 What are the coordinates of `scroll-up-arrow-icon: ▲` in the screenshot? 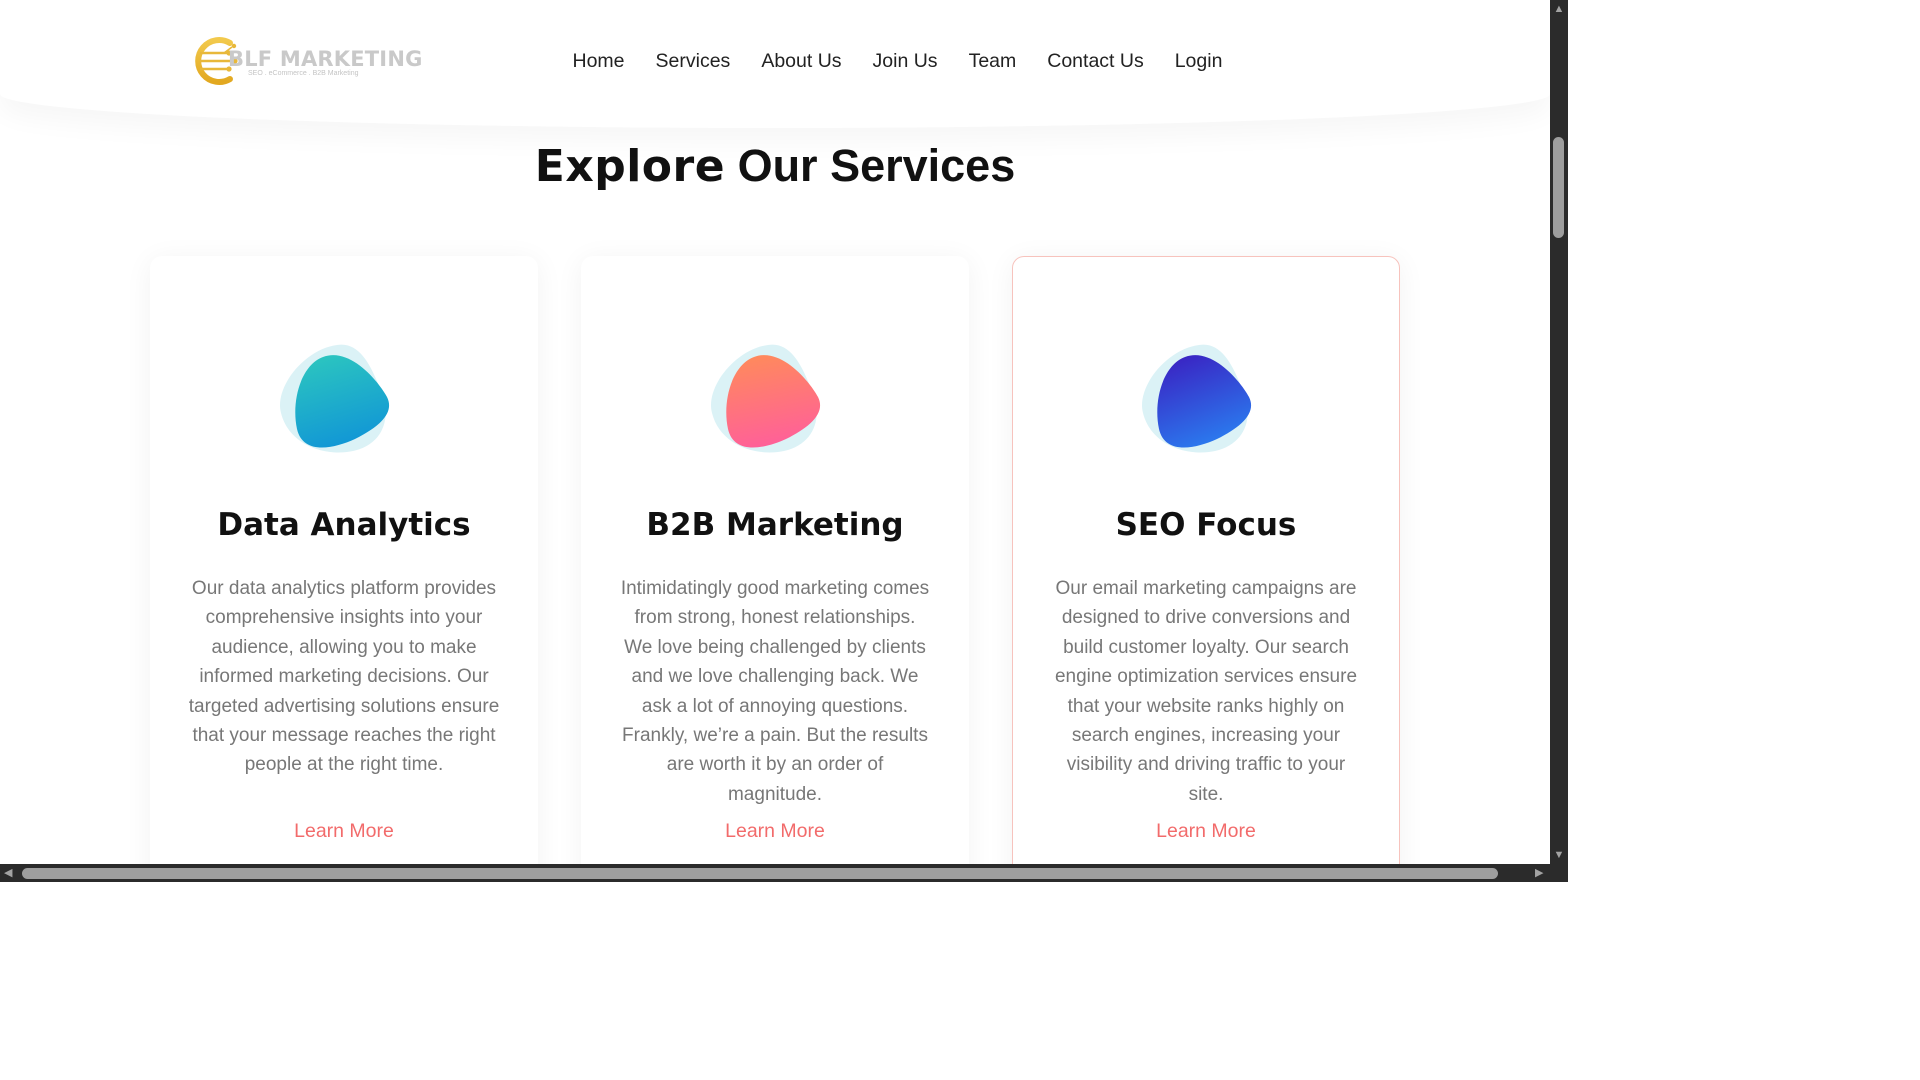 It's located at (1559, 9).